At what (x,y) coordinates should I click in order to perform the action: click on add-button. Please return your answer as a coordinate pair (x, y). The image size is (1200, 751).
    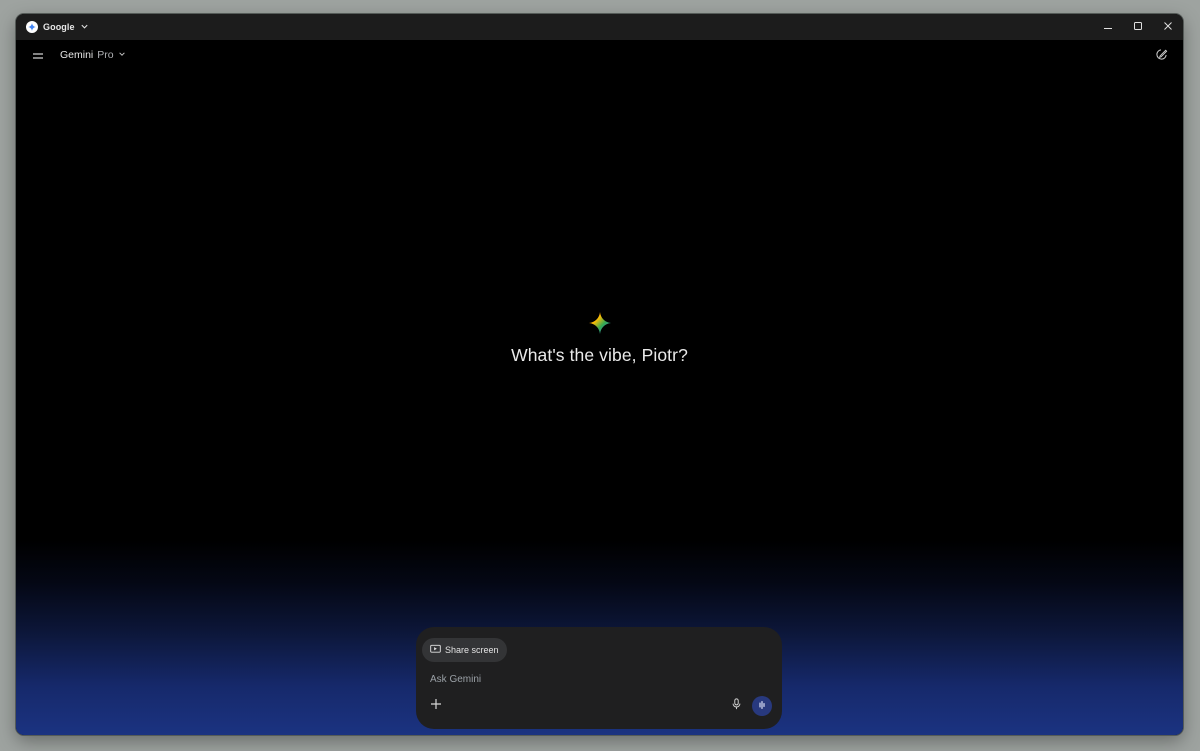
    Looking at the image, I should click on (436, 706).